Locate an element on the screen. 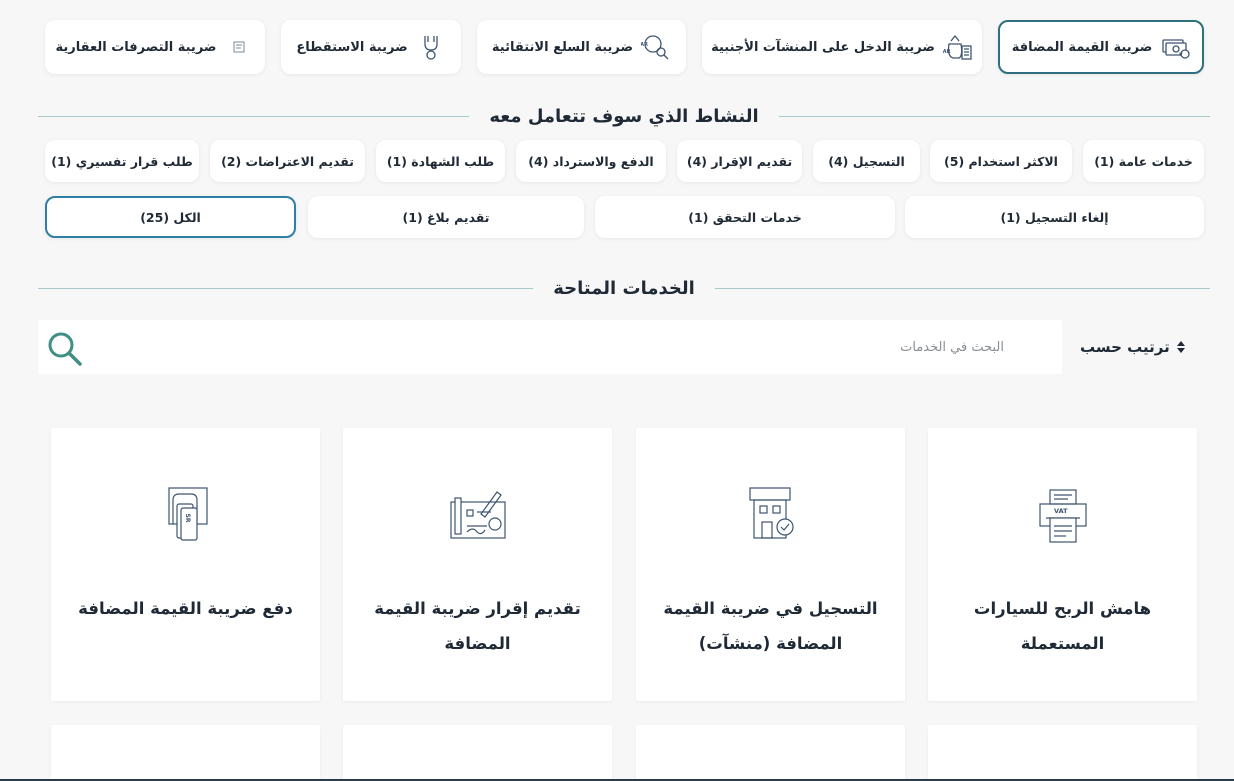  tab-withholding-tax: ضريبة الاستقطاع is located at coordinates (371, 47).